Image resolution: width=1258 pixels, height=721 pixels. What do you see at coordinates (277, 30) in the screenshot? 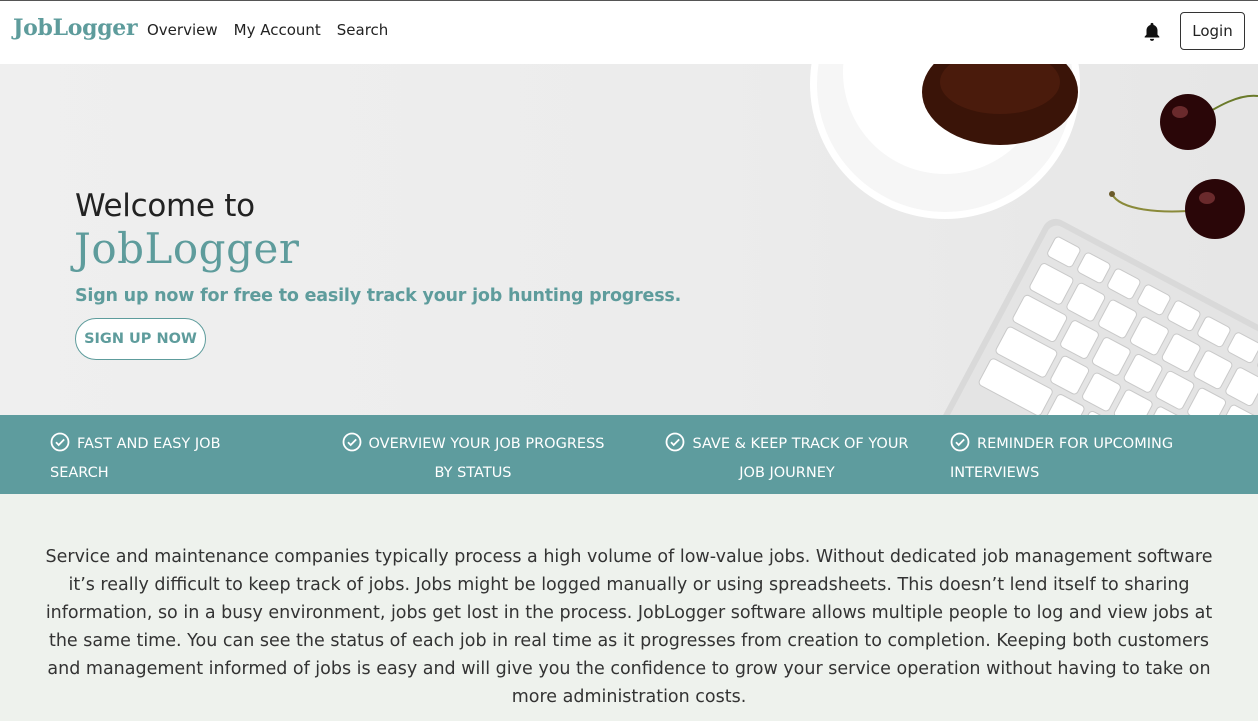
I see `nav-link-my-account: My Account` at bounding box center [277, 30].